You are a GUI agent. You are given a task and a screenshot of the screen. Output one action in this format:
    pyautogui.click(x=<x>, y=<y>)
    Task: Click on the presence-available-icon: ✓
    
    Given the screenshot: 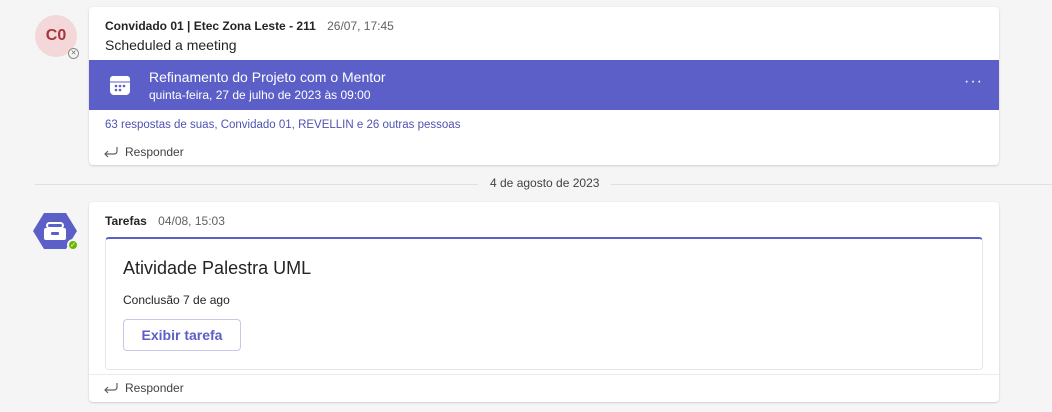 What is the action you would take?
    pyautogui.click(x=73, y=245)
    